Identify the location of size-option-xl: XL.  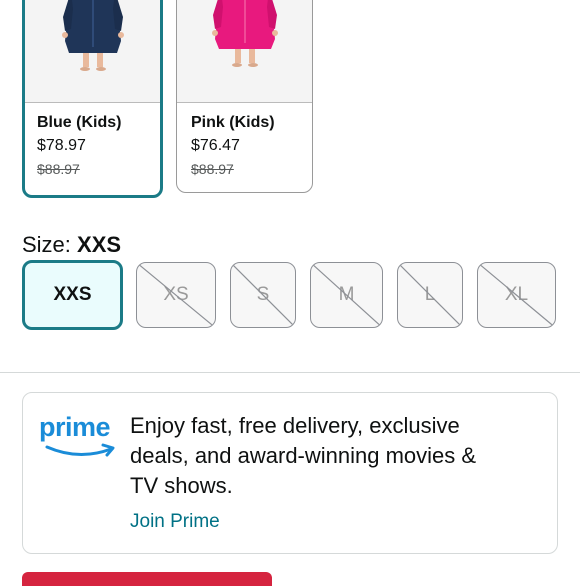
(516, 295).